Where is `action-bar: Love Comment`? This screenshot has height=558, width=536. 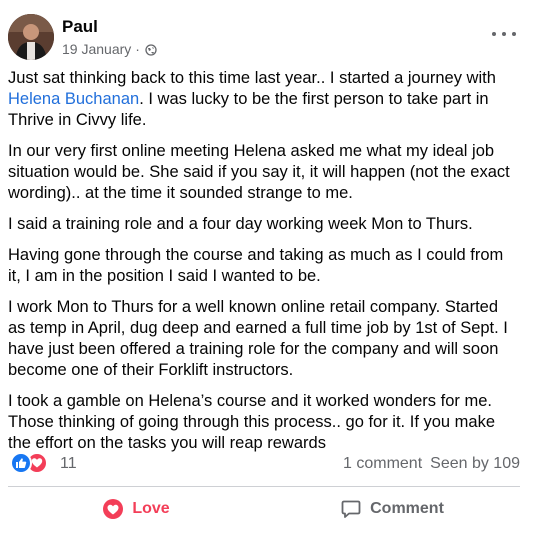 action-bar: Love Comment is located at coordinates (264, 509).